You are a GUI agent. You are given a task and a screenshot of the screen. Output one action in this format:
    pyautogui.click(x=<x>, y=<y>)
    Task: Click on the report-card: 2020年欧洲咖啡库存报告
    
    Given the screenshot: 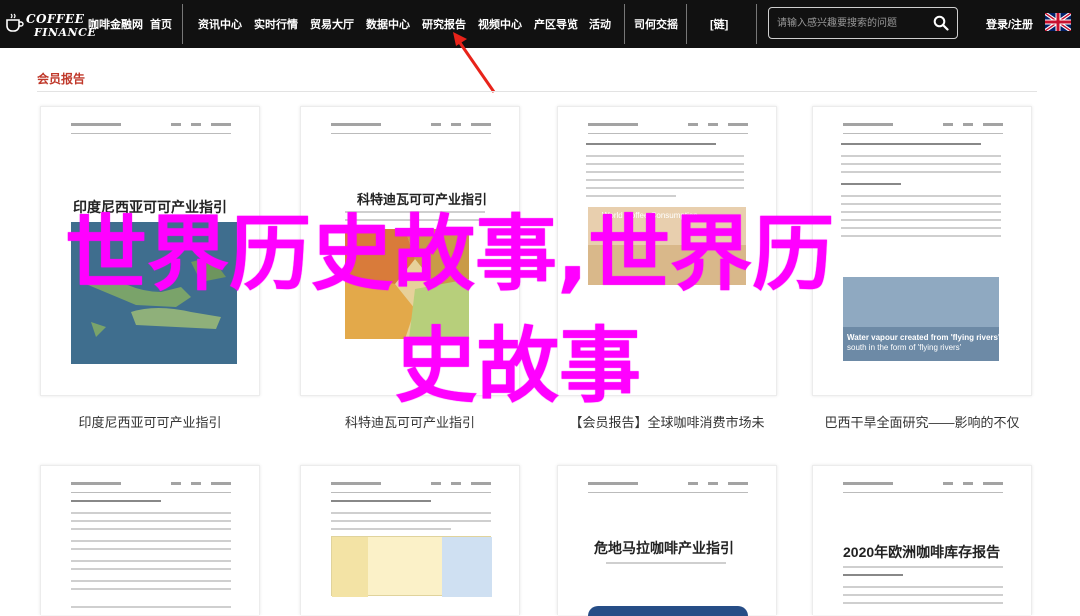 What is the action you would take?
    pyautogui.click(x=922, y=540)
    